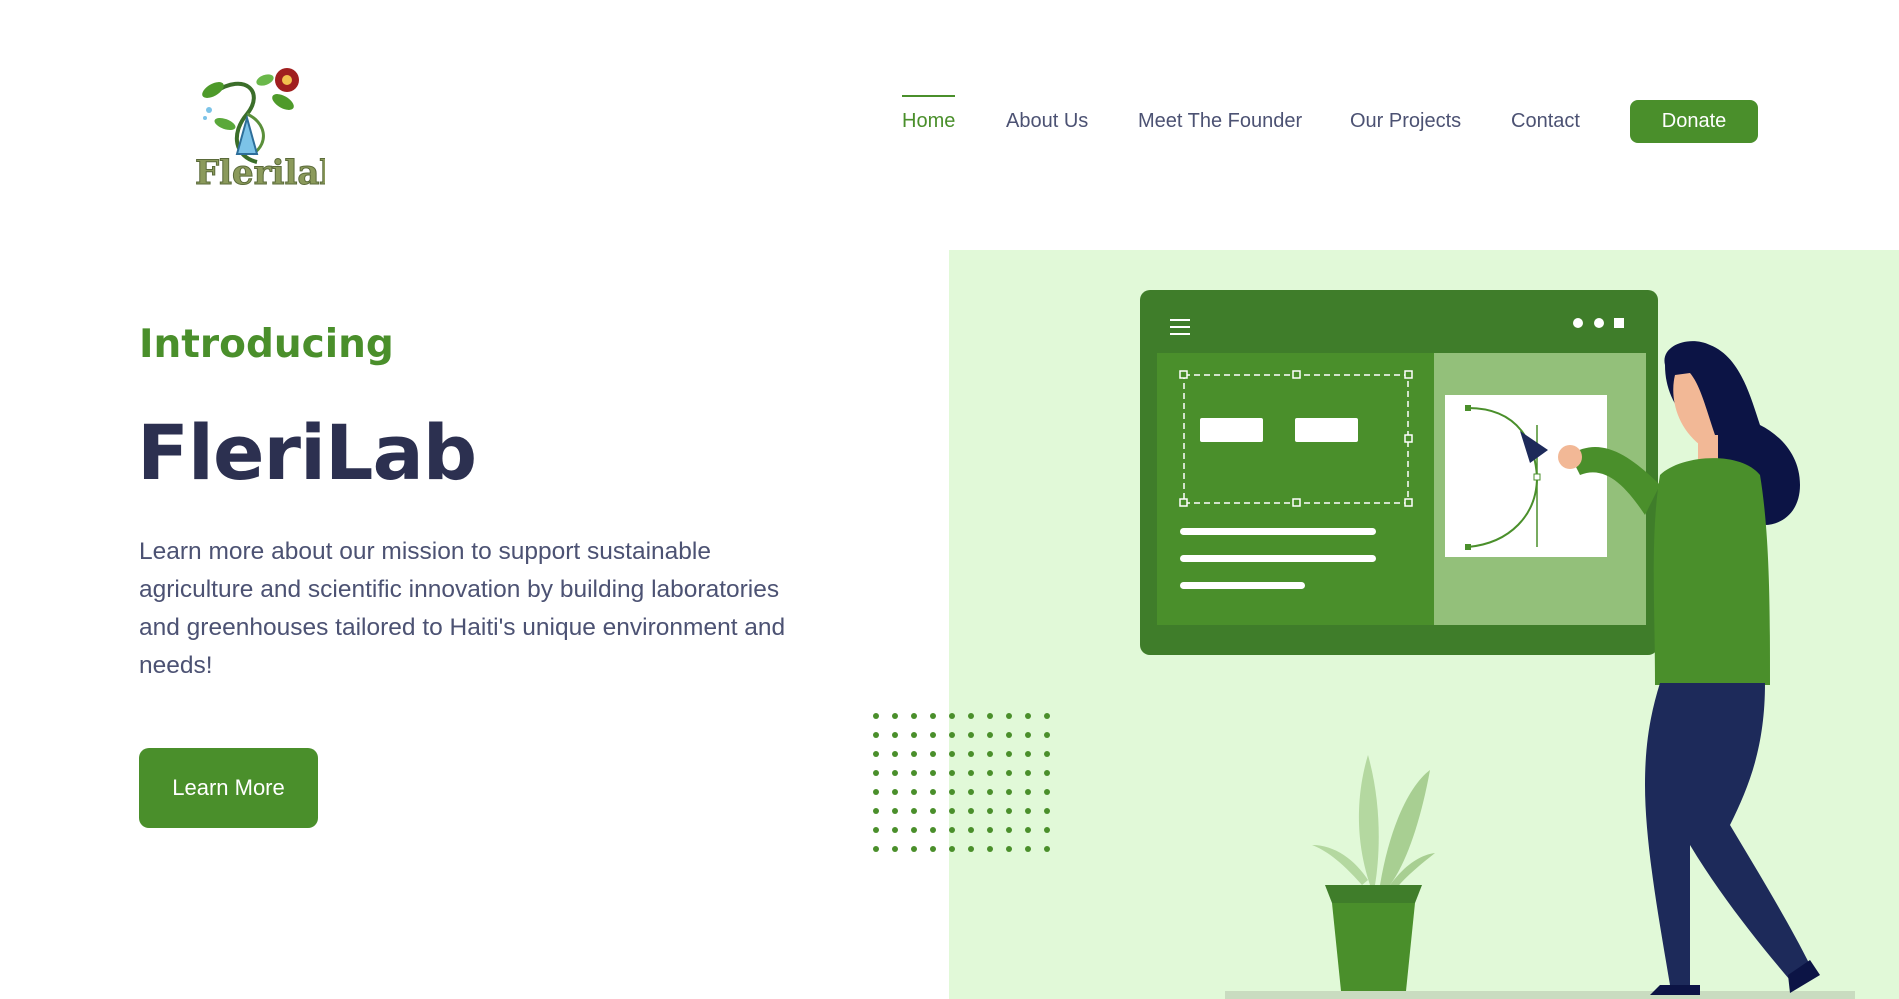 Image resolution: width=1899 pixels, height=999 pixels. I want to click on curve-editor-panel, so click(1526, 476).